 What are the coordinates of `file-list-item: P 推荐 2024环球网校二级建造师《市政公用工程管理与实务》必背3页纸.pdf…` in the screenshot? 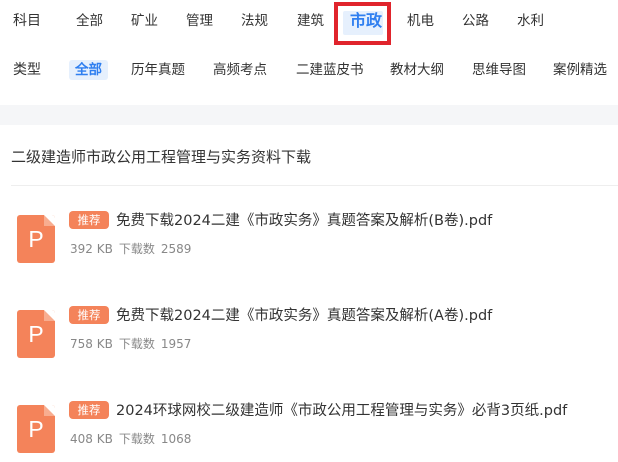 It's located at (309, 431).